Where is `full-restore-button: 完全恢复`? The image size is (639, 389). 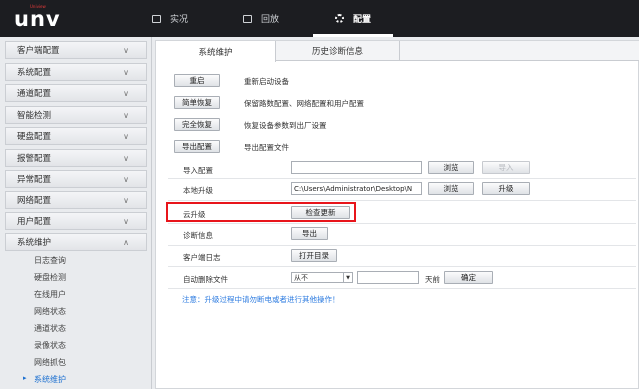
full-restore-button: 完全恢复 is located at coordinates (197, 124).